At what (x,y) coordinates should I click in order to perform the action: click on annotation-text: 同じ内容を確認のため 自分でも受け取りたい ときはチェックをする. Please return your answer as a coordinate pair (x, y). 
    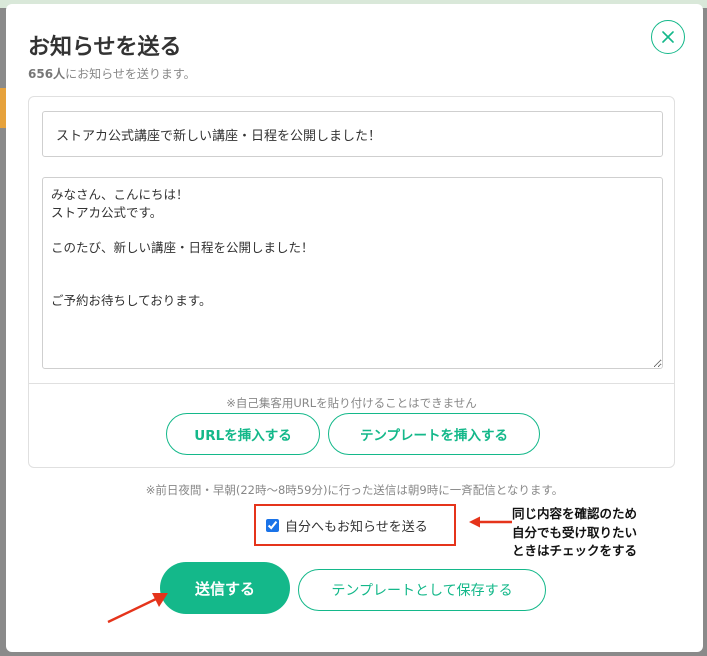
    Looking at the image, I should click on (575, 532).